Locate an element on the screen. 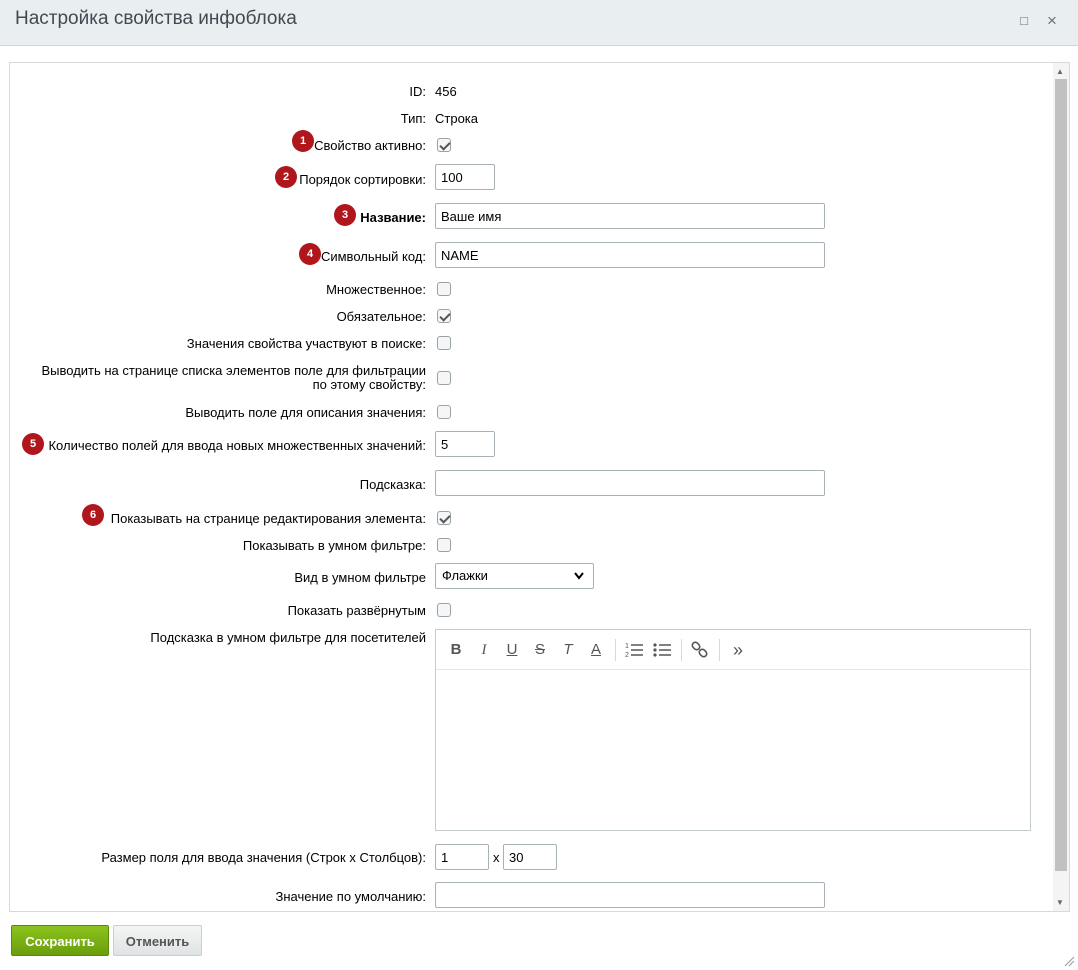  svg-text: 2 is located at coordinates (627, 655).